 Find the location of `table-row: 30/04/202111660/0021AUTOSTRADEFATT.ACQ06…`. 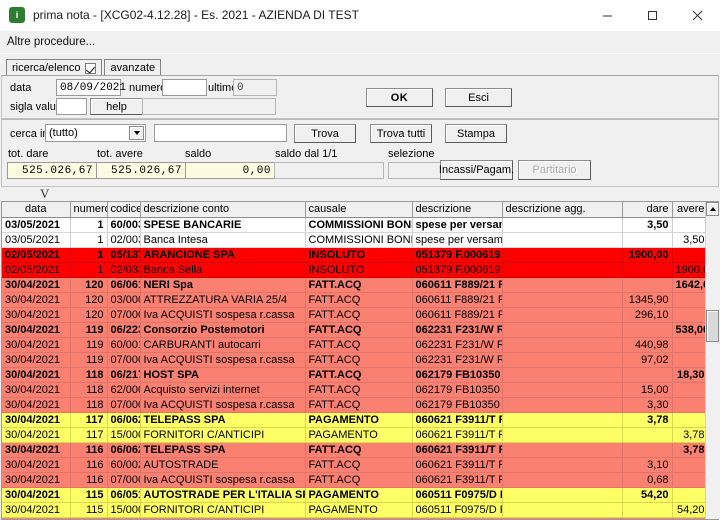

table-row: 30/04/202111660/0021AUTOSTRADEFATT.ACQ06… is located at coordinates (353, 465).